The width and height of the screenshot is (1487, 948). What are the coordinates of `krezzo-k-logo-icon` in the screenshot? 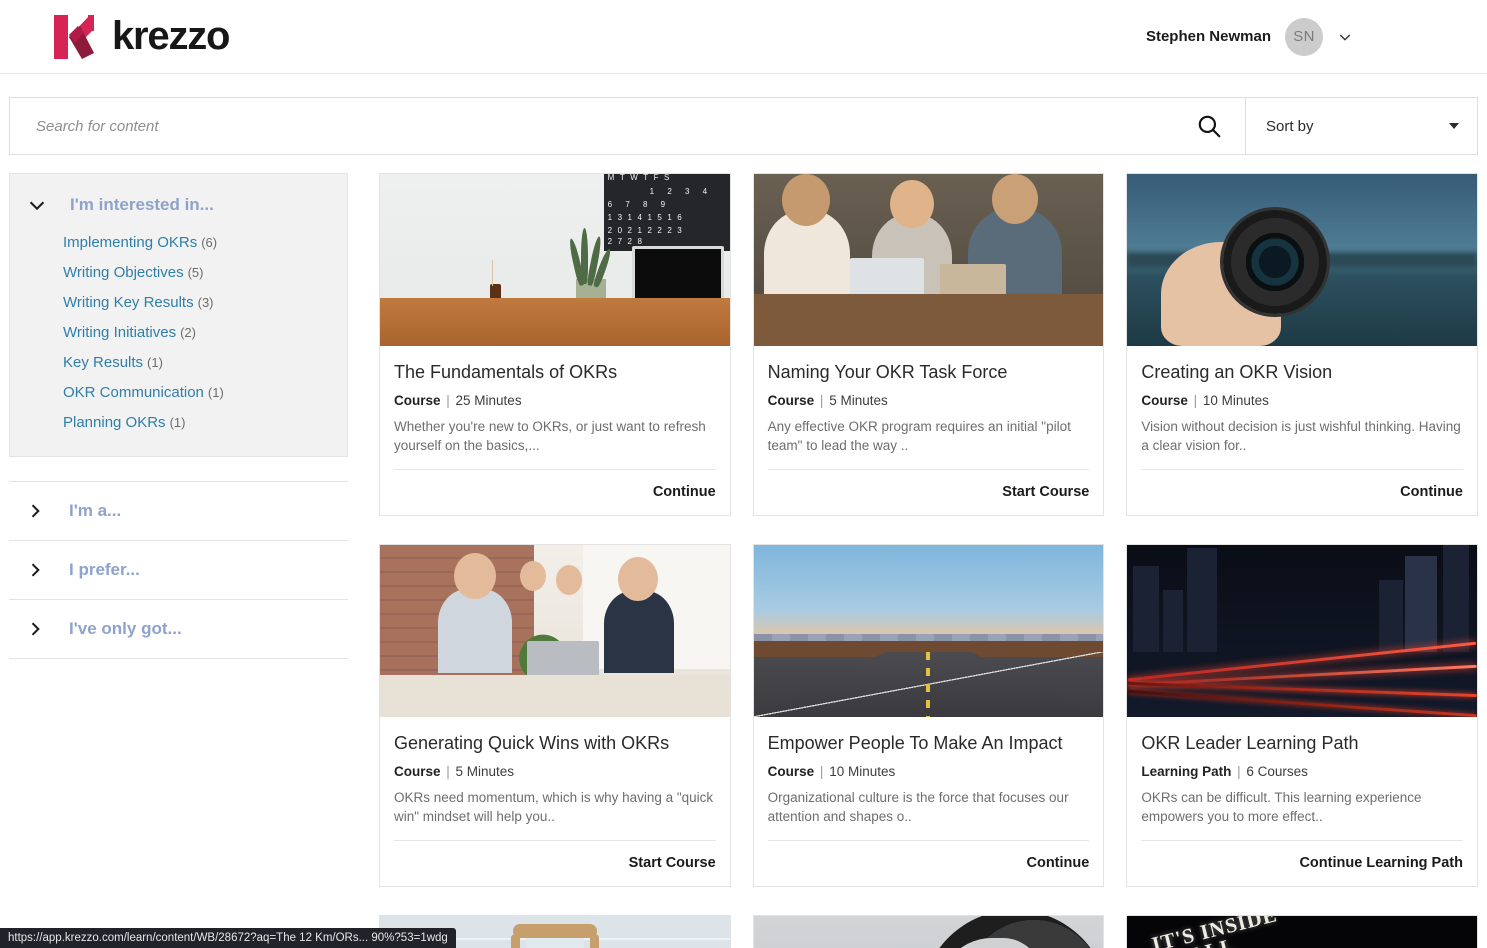 It's located at (74, 36).